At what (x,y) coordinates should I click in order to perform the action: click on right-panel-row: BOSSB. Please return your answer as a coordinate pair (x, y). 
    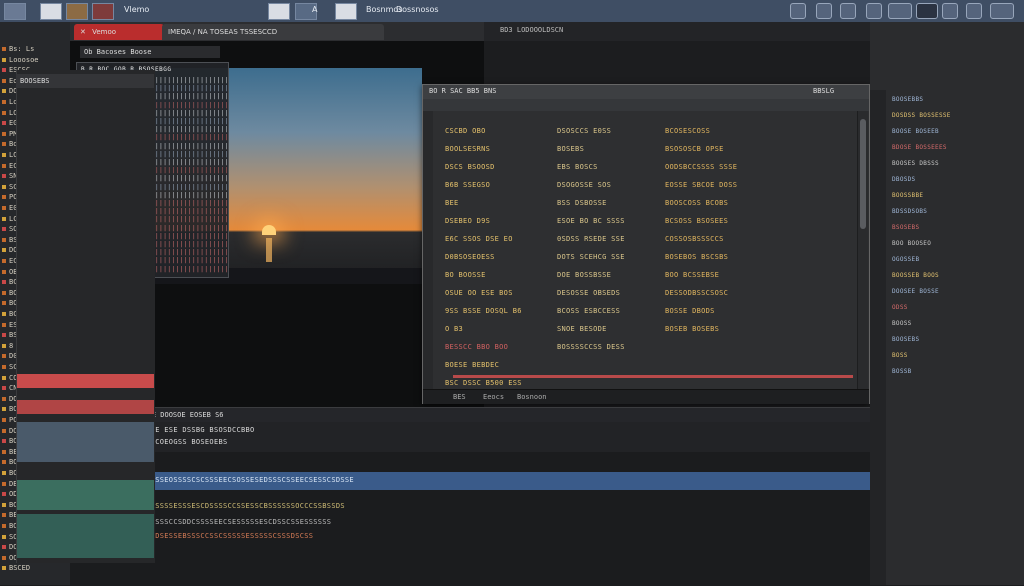
    Looking at the image, I should click on (902, 372).